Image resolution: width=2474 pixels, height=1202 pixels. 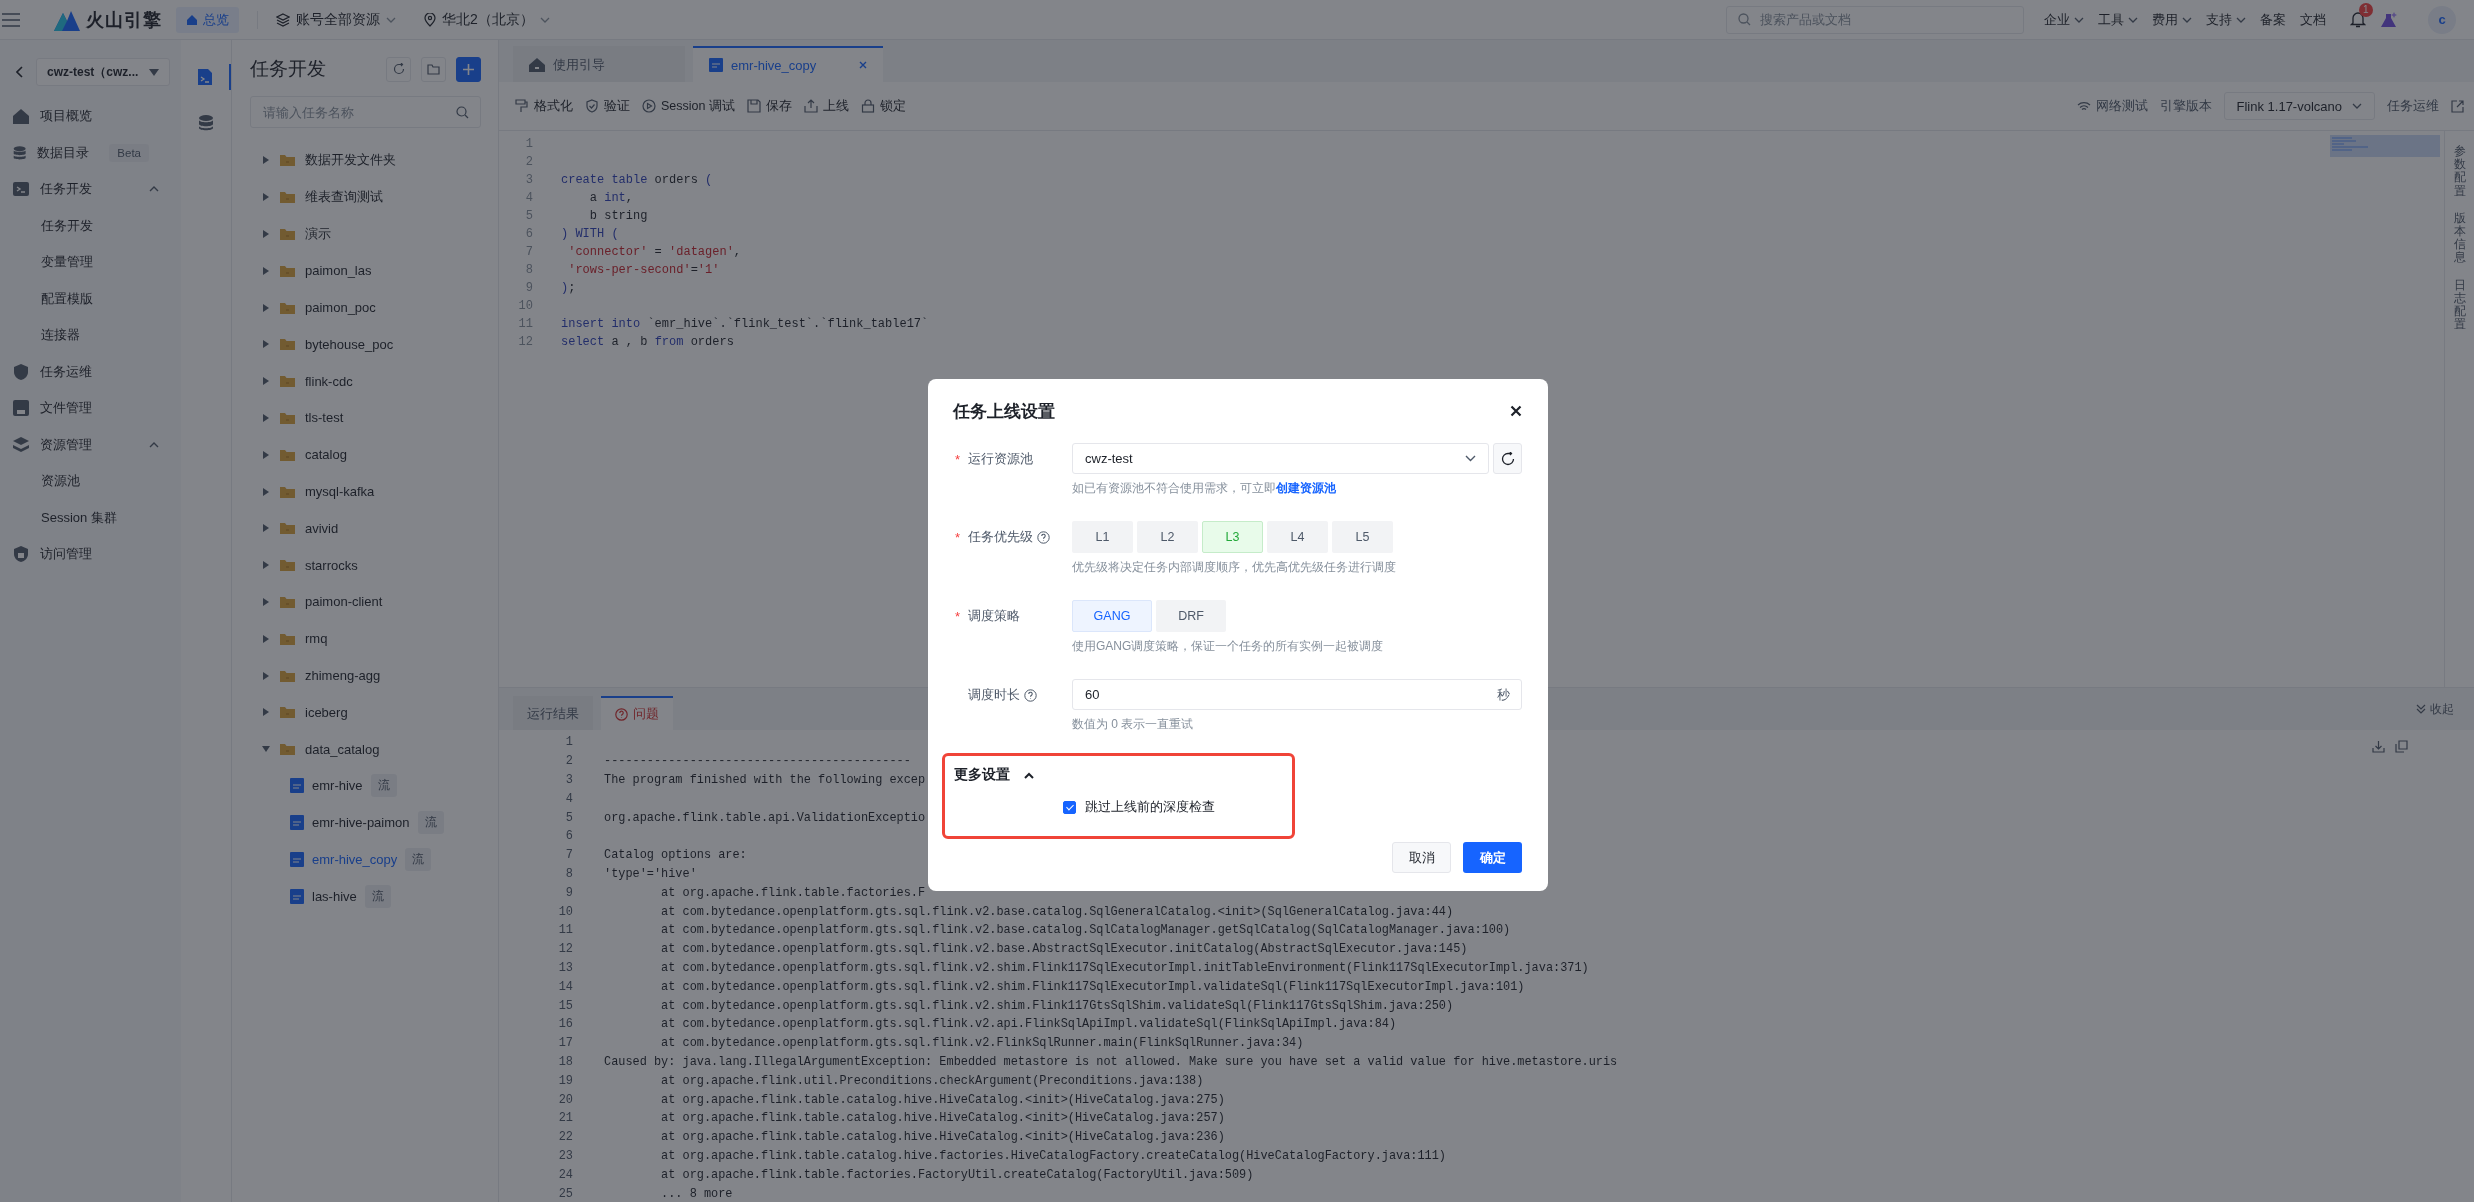 I want to click on folder-item: paimon-client, so click(x=344, y=602).